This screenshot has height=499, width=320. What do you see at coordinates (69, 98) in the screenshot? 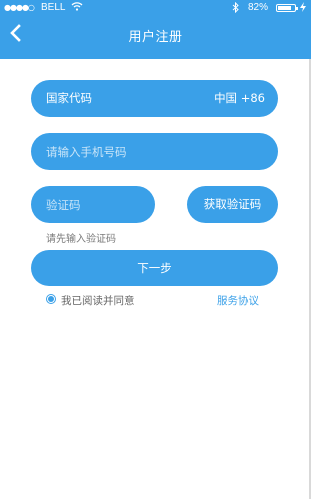
I see `country-code-label: 国家代码` at bounding box center [69, 98].